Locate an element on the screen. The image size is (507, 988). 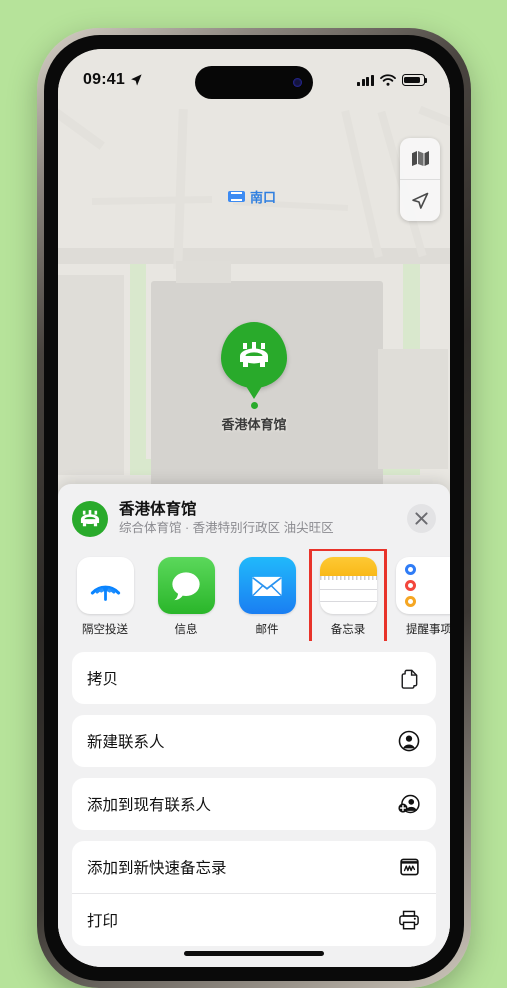
dynamic-island is located at coordinates (254, 82).